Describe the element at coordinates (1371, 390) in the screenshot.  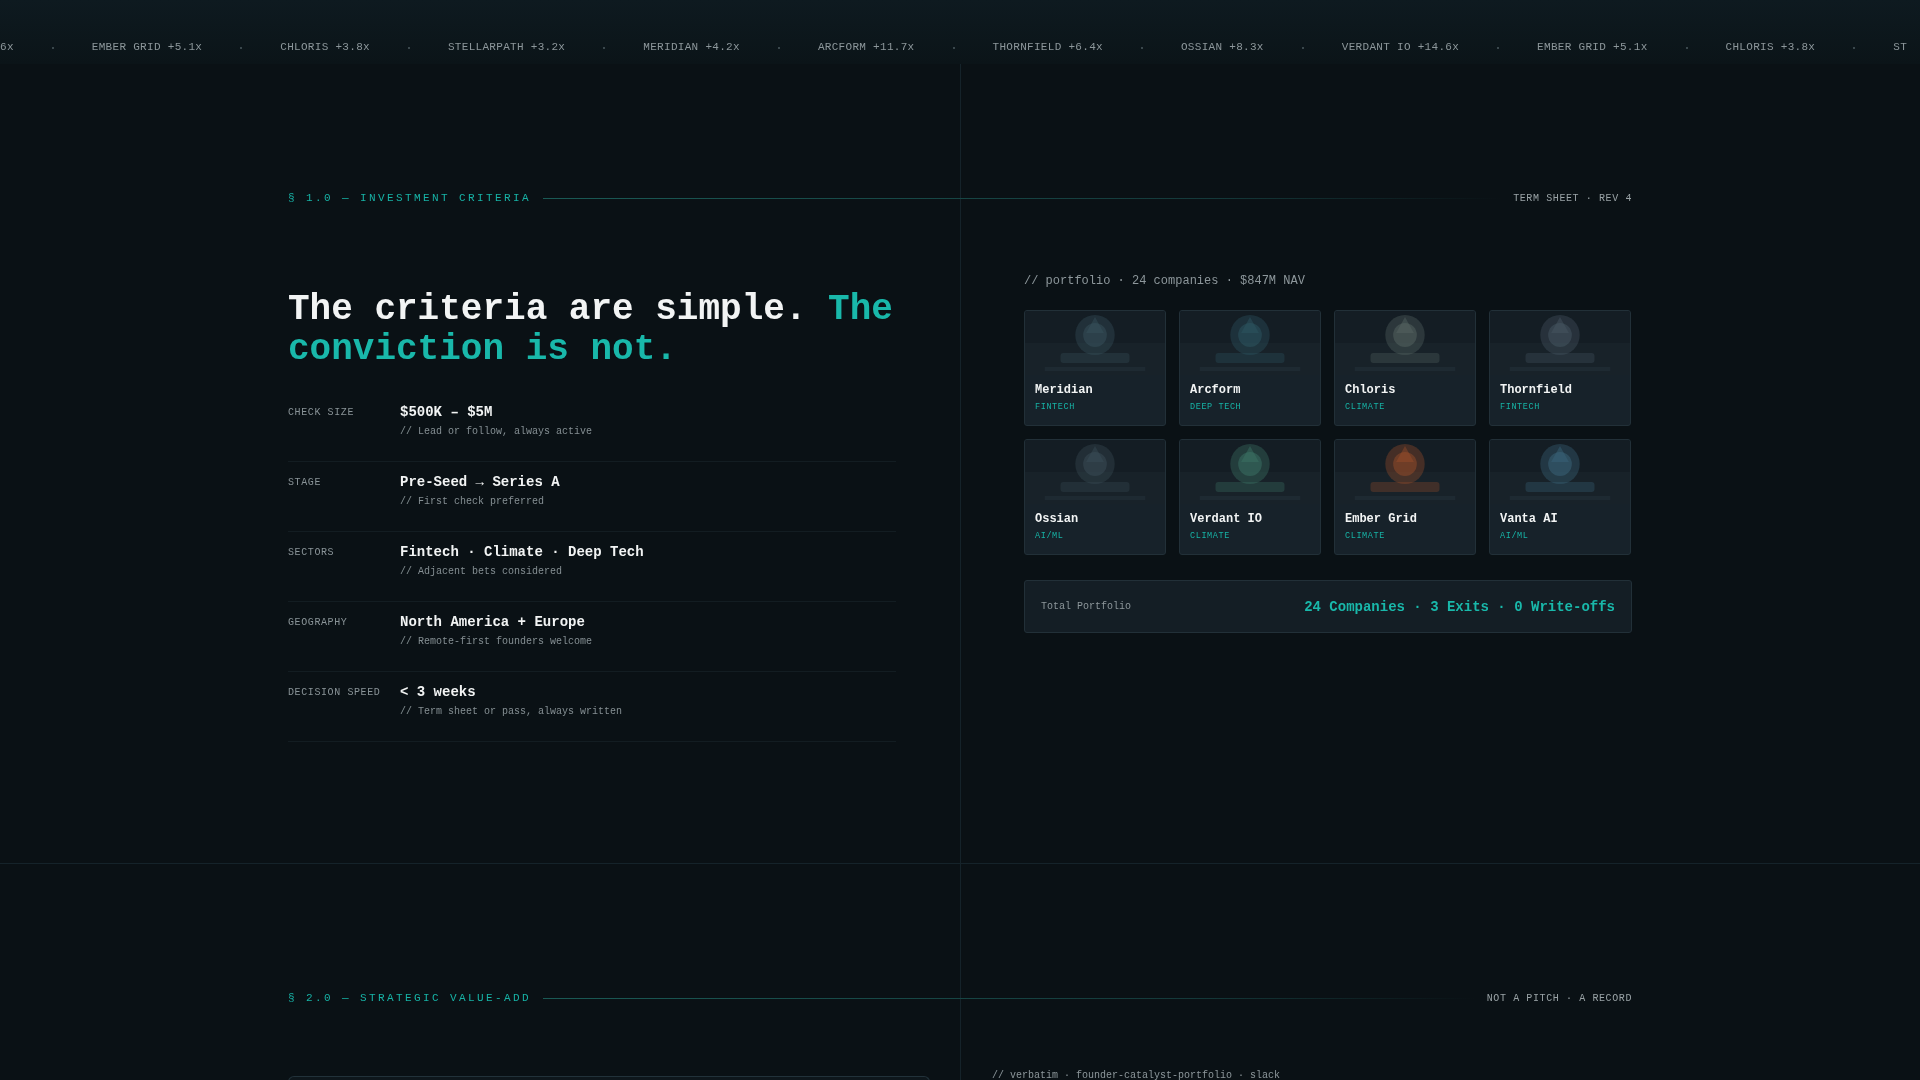
I see `company-name: Chloris` at that location.